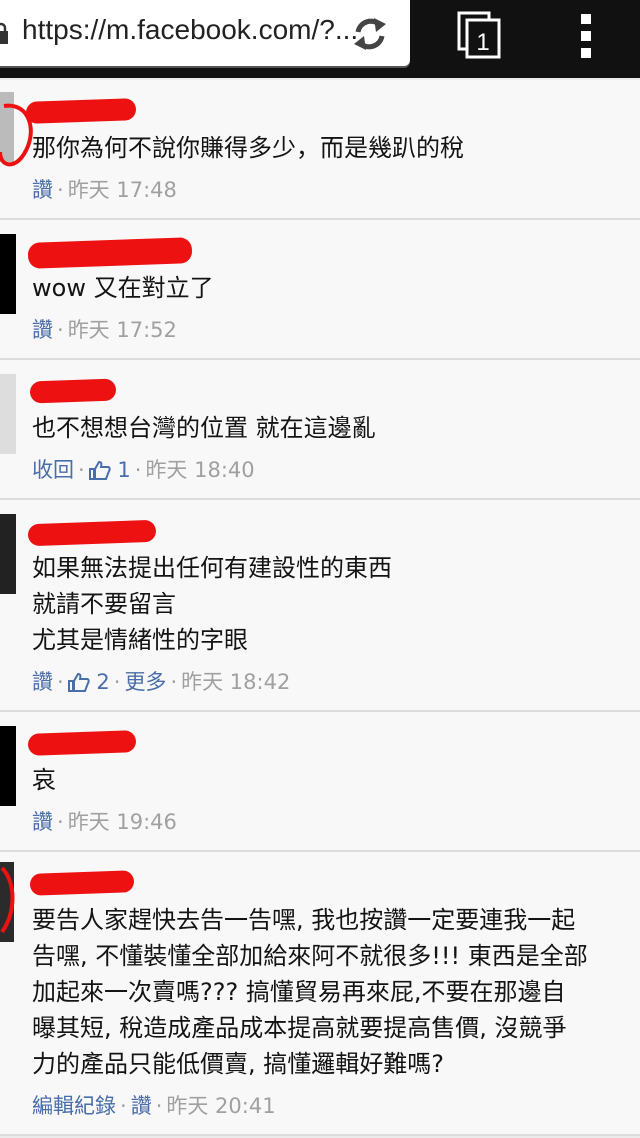 Image resolution: width=640 pixels, height=1138 pixels. Describe the element at coordinates (122, 330) in the screenshot. I see `comment-time: 昨天 17:52` at that location.